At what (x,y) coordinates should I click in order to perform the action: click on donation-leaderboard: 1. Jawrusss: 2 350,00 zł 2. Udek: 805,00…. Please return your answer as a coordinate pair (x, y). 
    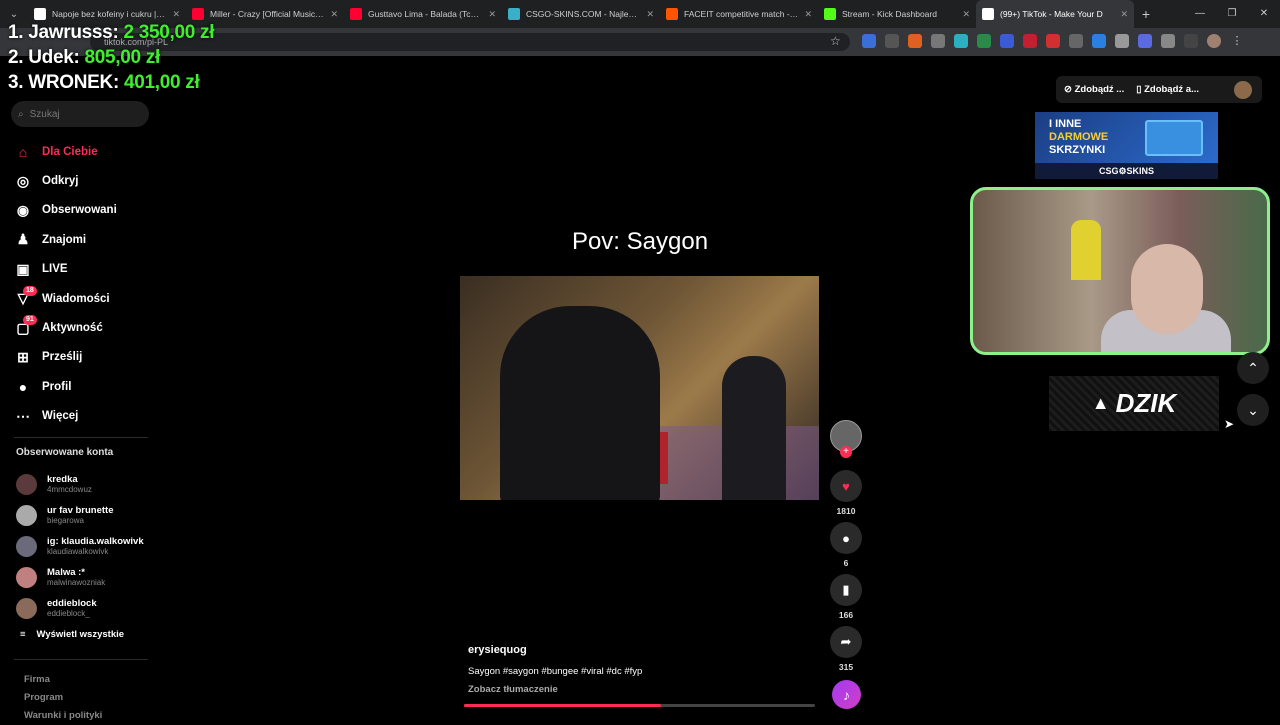
    Looking at the image, I should click on (111, 57).